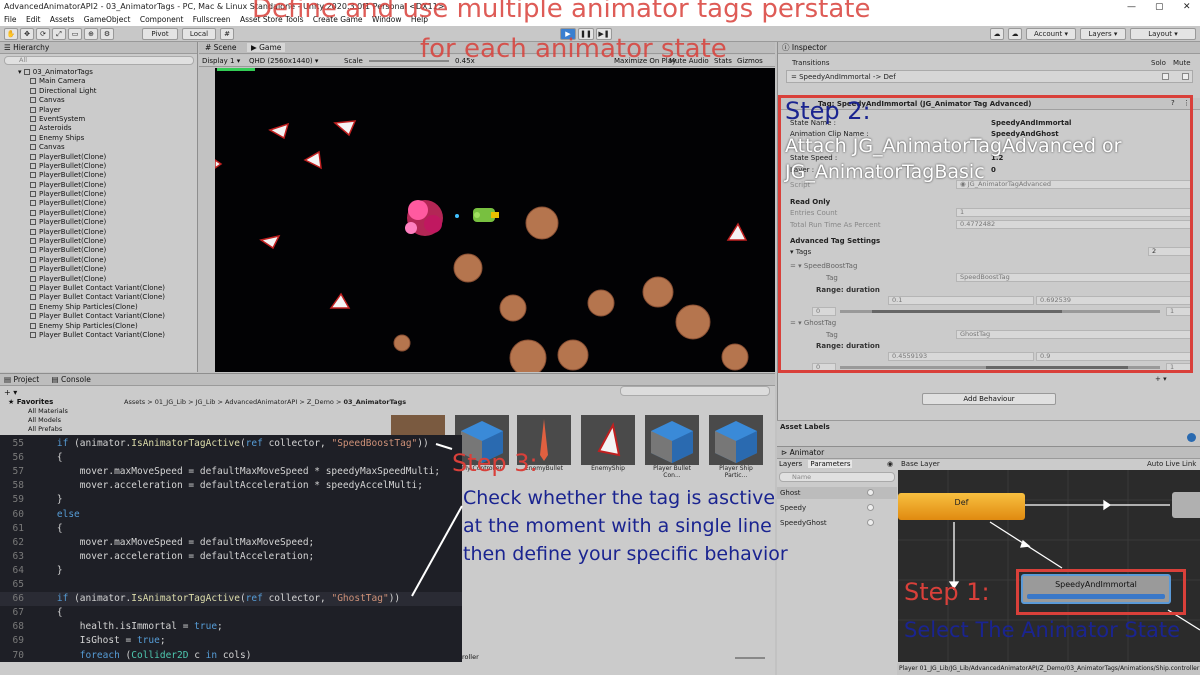 This screenshot has height=675, width=1200. I want to click on step3-arrows, so click(437, 520).